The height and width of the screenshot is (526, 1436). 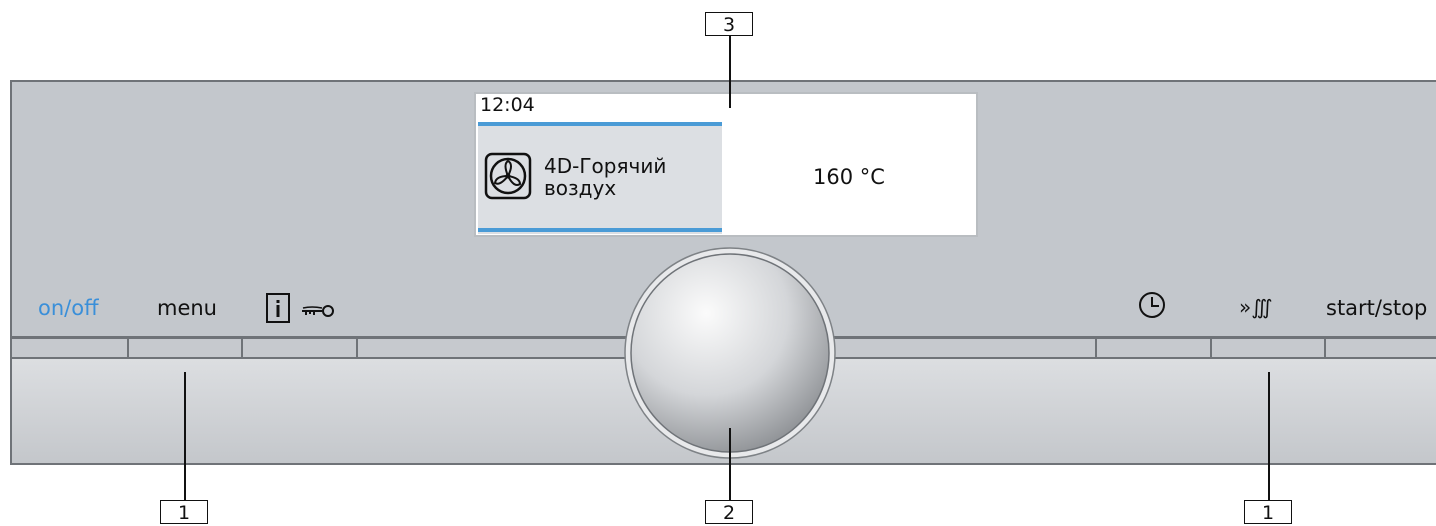 What do you see at coordinates (318, 311) in the screenshot?
I see `key-icon` at bounding box center [318, 311].